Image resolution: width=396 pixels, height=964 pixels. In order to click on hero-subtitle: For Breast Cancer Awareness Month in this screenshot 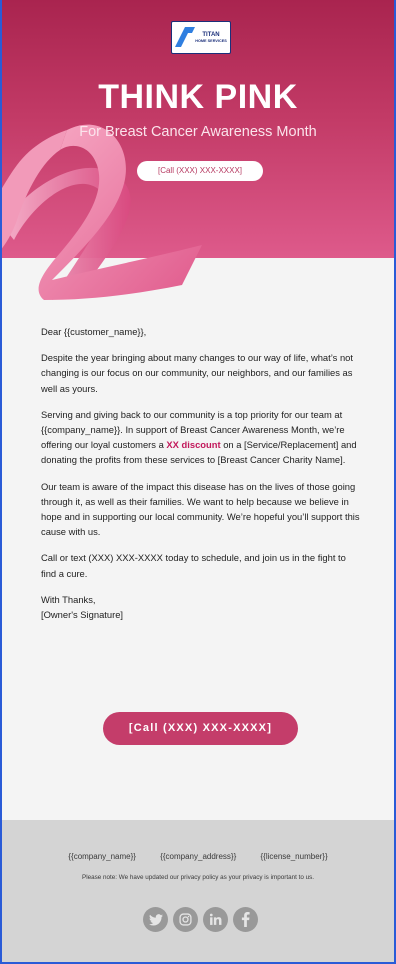, I will do `click(198, 132)`.